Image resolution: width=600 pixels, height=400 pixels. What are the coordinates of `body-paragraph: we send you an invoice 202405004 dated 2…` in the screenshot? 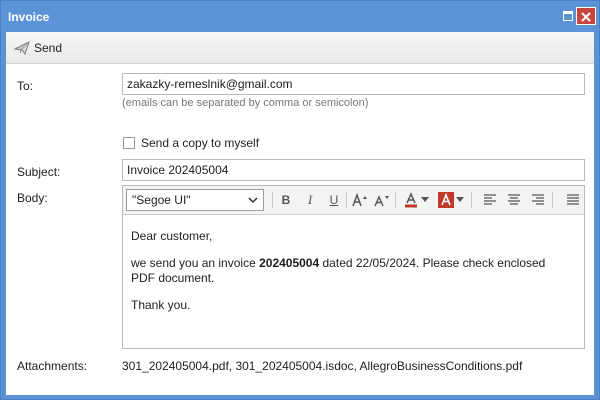 It's located at (351, 271).